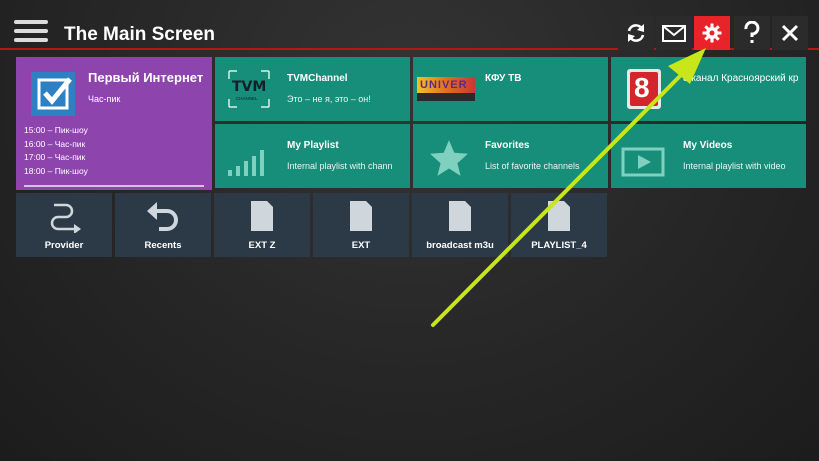 The width and height of the screenshot is (819, 461). I want to click on schedule-item: 15:00 – Пик-шоу, so click(56, 130).